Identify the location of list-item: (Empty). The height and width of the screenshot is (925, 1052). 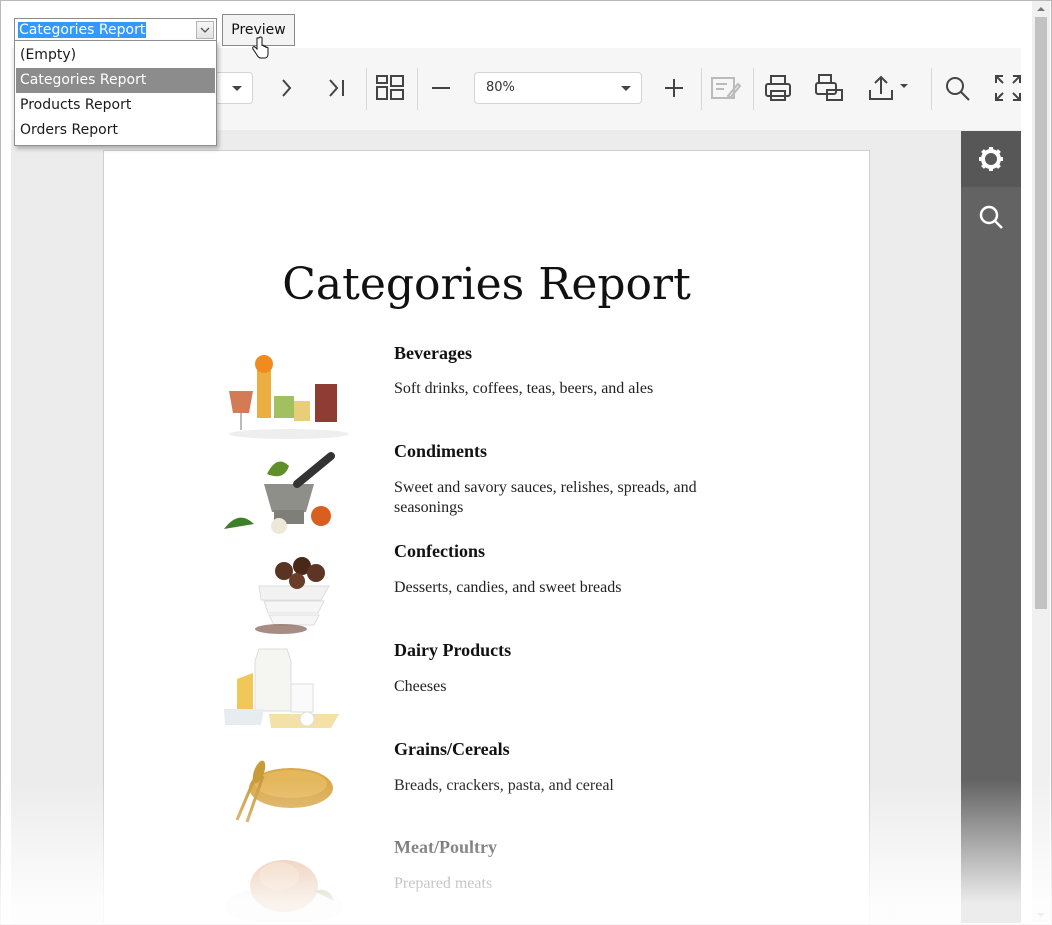
(115, 55).